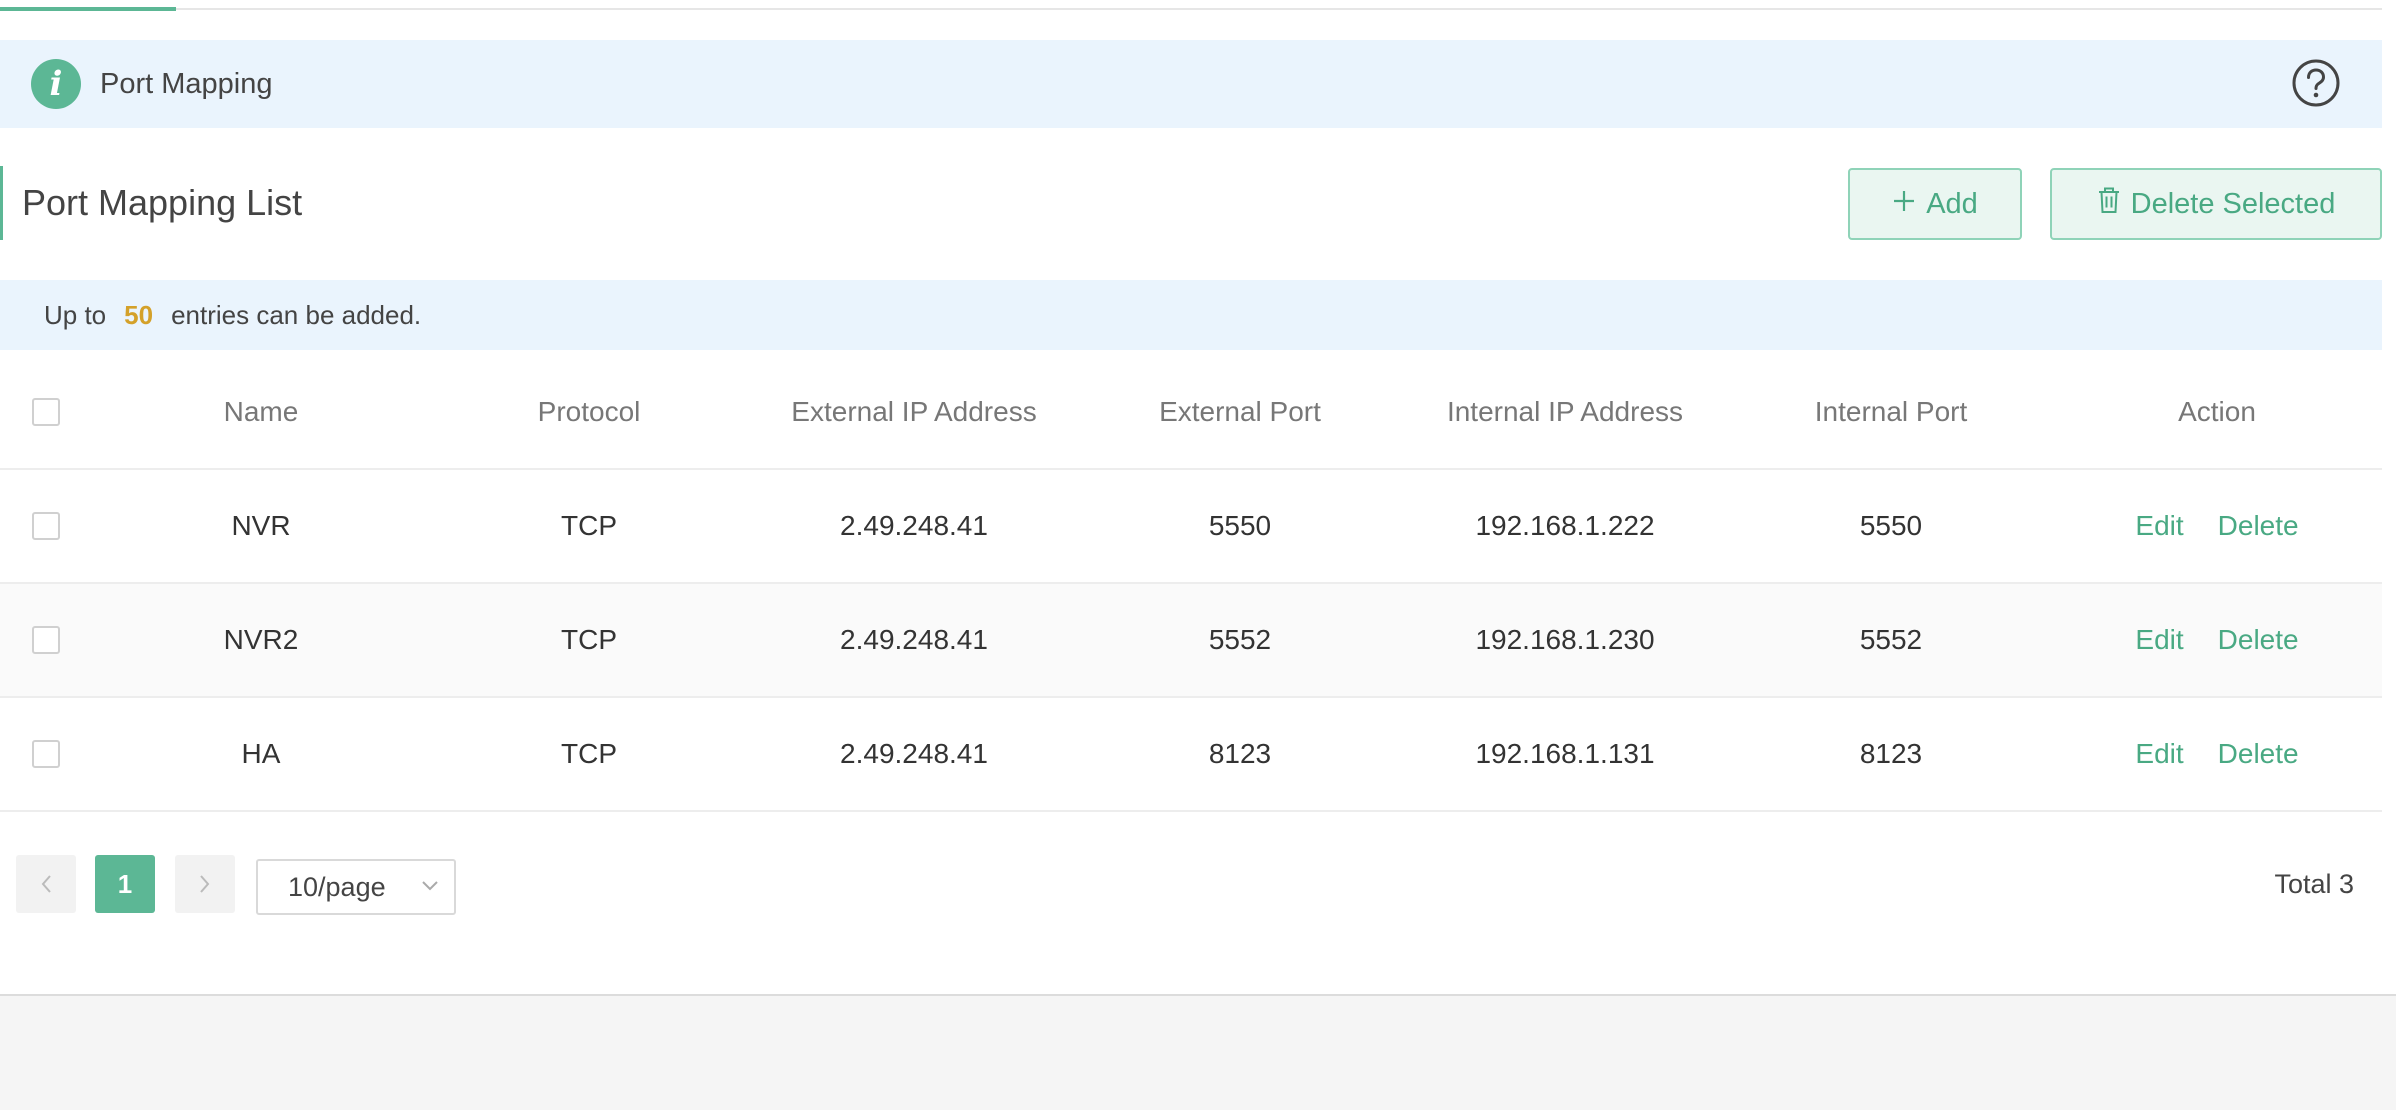 The height and width of the screenshot is (1110, 2396). I want to click on entry-limit-notice: Up to 50 entries can be added., so click(1191, 315).